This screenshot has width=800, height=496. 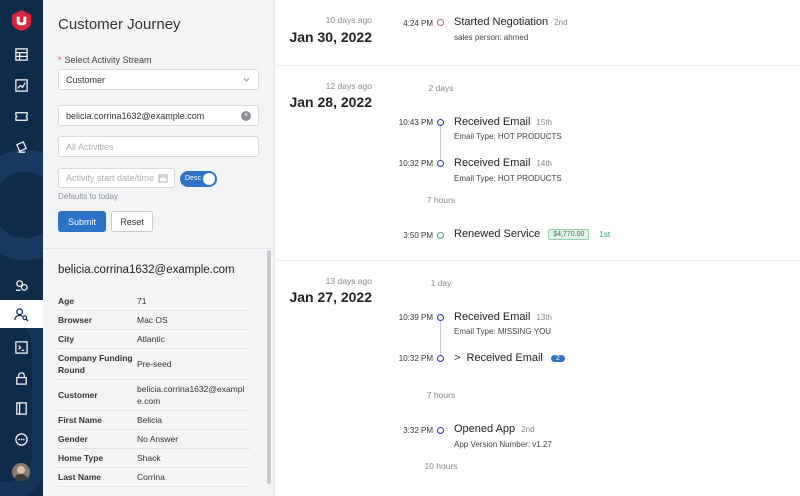 I want to click on event-group-expand: > Received Email 2, so click(x=509, y=358).